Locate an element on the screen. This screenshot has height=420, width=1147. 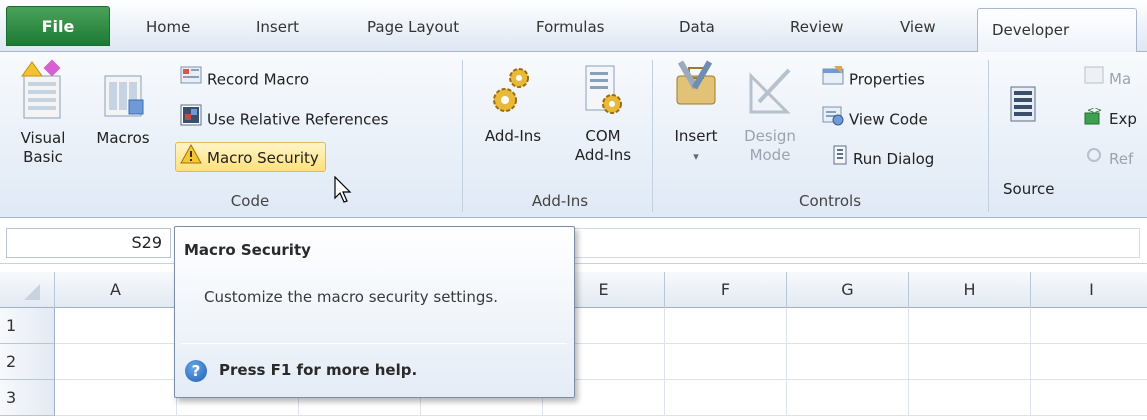
use-relative-references-button: Use Relative References is located at coordinates (284, 119).